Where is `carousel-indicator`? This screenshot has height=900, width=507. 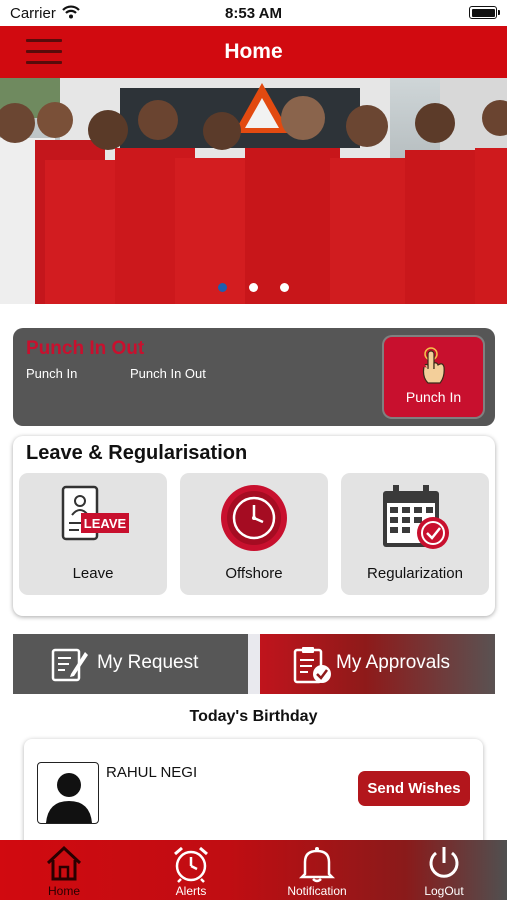
carousel-indicator is located at coordinates (253, 288).